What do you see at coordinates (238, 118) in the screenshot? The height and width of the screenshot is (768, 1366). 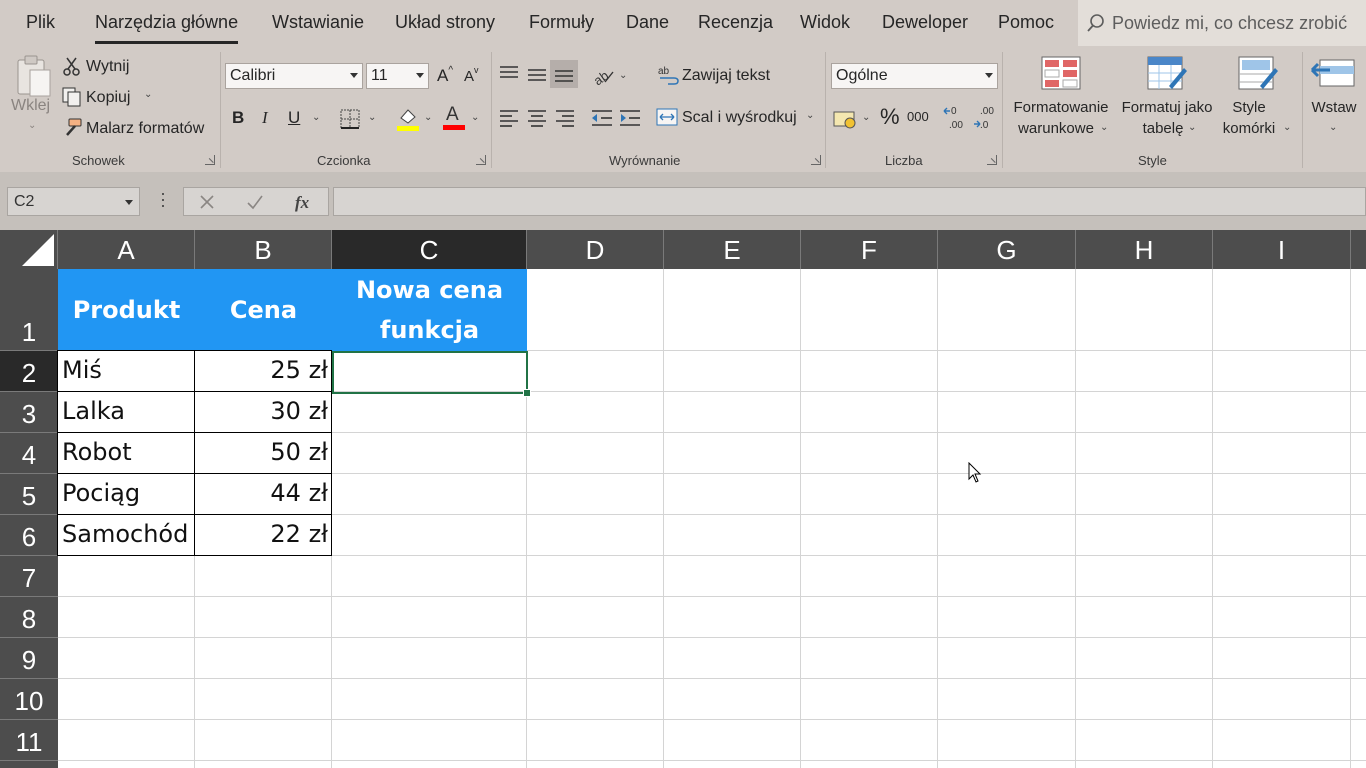 I see `bold-button: B` at bounding box center [238, 118].